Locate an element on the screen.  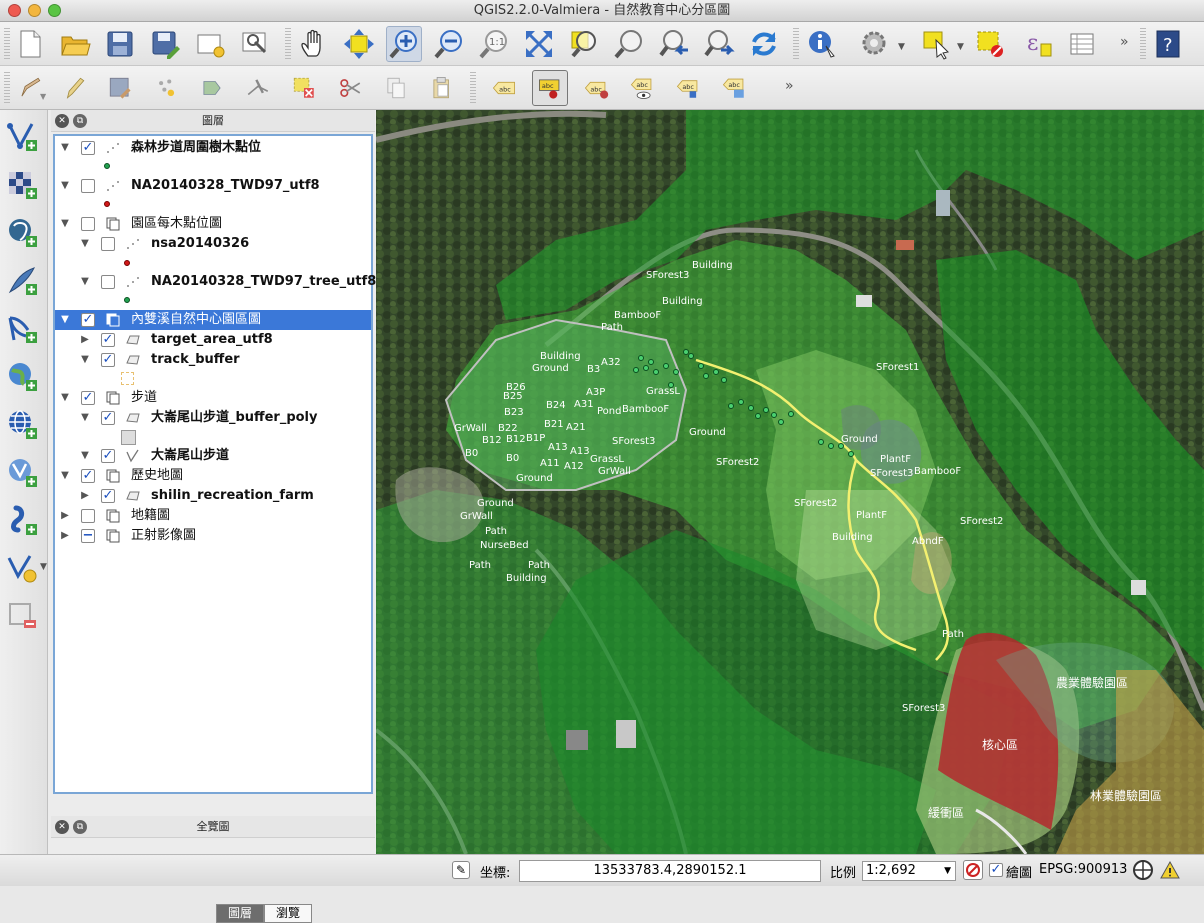
add-feature-icon is located at coordinates (166, 88).